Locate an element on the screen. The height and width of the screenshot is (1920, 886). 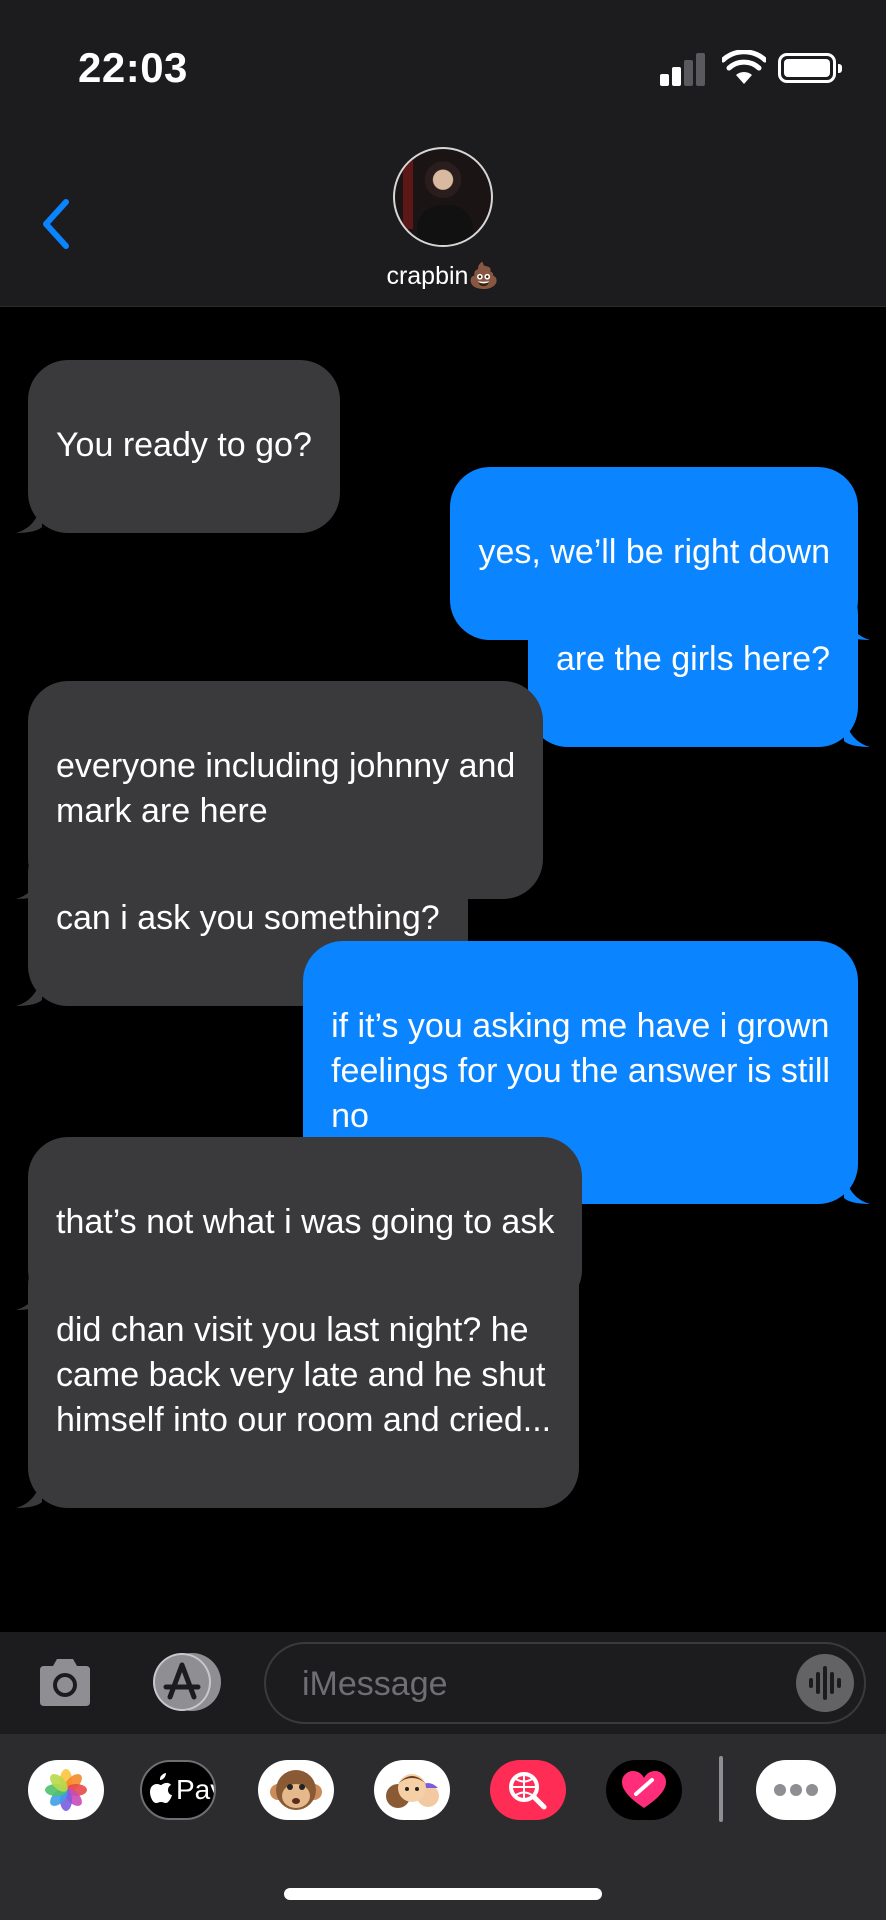
battery-icon is located at coordinates (810, 68).